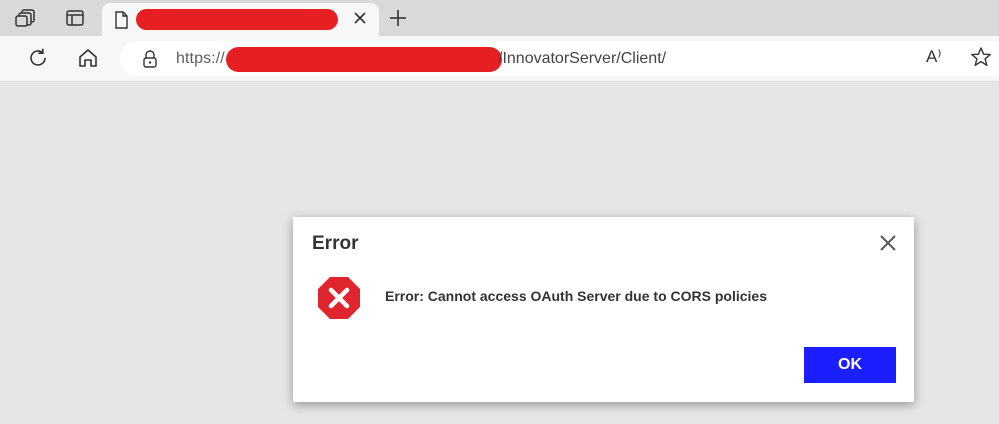 The width and height of the screenshot is (999, 424). Describe the element at coordinates (38, 58) in the screenshot. I see `refresh-icon` at that location.